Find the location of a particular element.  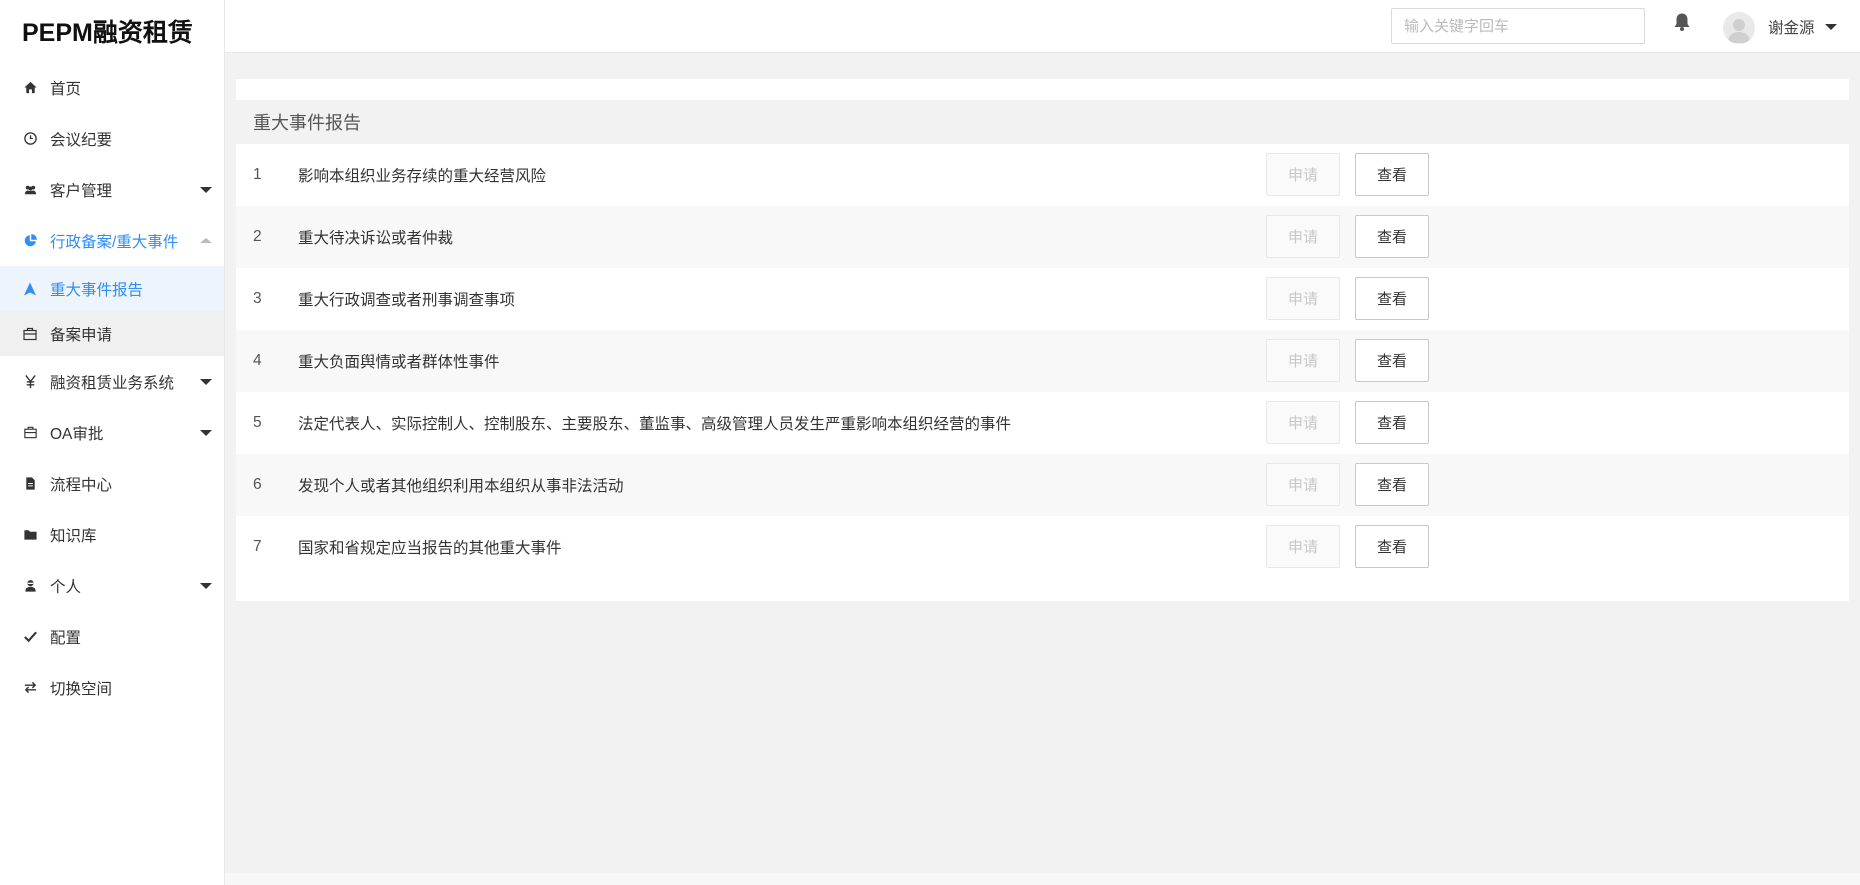

row-index: 6 is located at coordinates (257, 484).